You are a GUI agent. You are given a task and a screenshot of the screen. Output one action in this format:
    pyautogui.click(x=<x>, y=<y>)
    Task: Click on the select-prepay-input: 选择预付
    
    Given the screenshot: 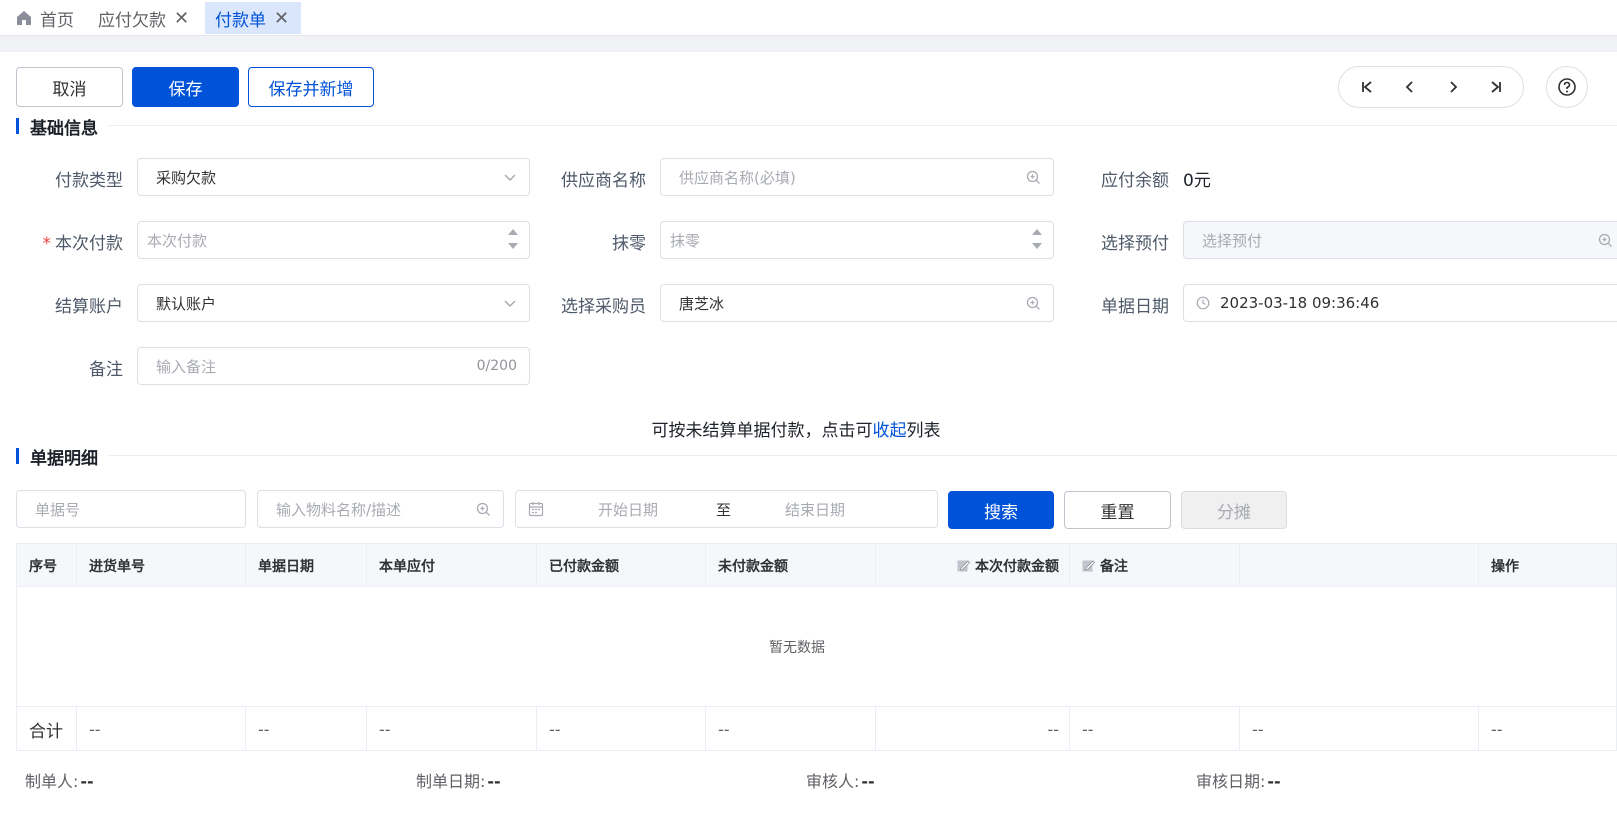 What is the action you would take?
    pyautogui.click(x=1400, y=240)
    